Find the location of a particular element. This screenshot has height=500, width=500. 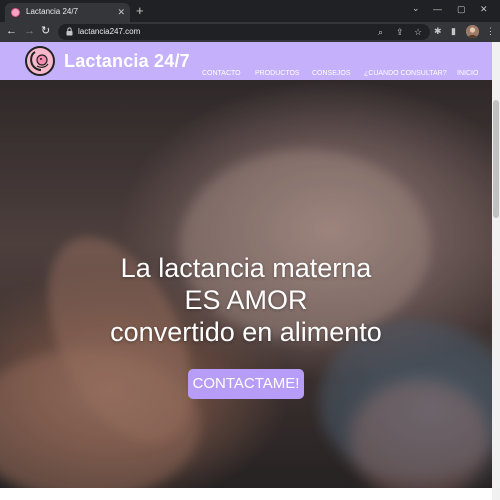

hero-line-1: La lactancia materna is located at coordinates (246, 268).